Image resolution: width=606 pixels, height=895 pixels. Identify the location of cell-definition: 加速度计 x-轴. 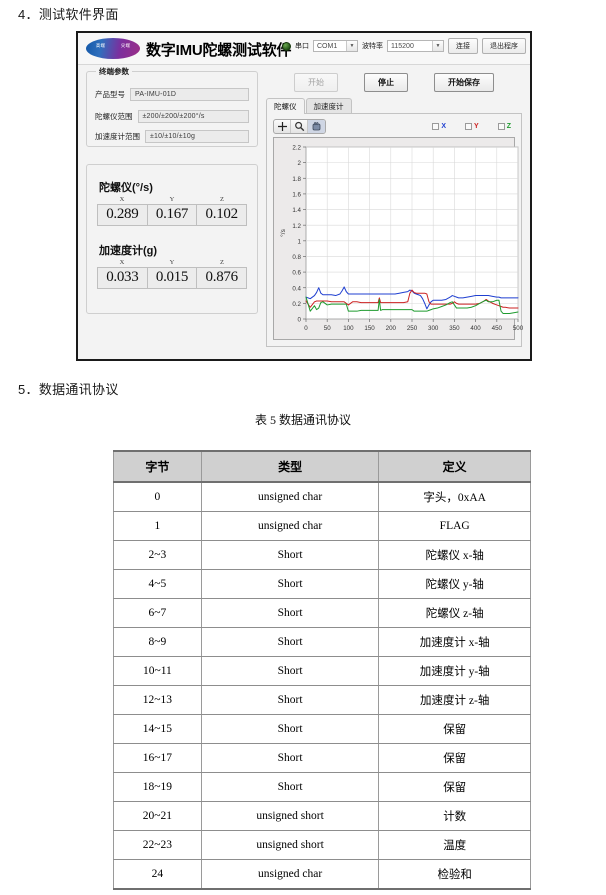
(454, 642).